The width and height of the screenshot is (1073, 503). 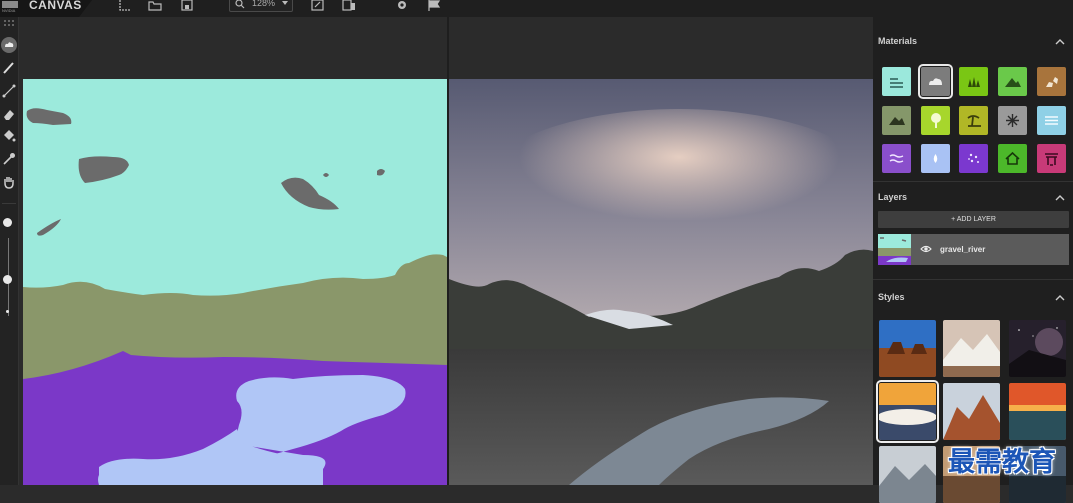 What do you see at coordinates (907, 411) in the screenshot?
I see `style-sunset-clouds` at bounding box center [907, 411].